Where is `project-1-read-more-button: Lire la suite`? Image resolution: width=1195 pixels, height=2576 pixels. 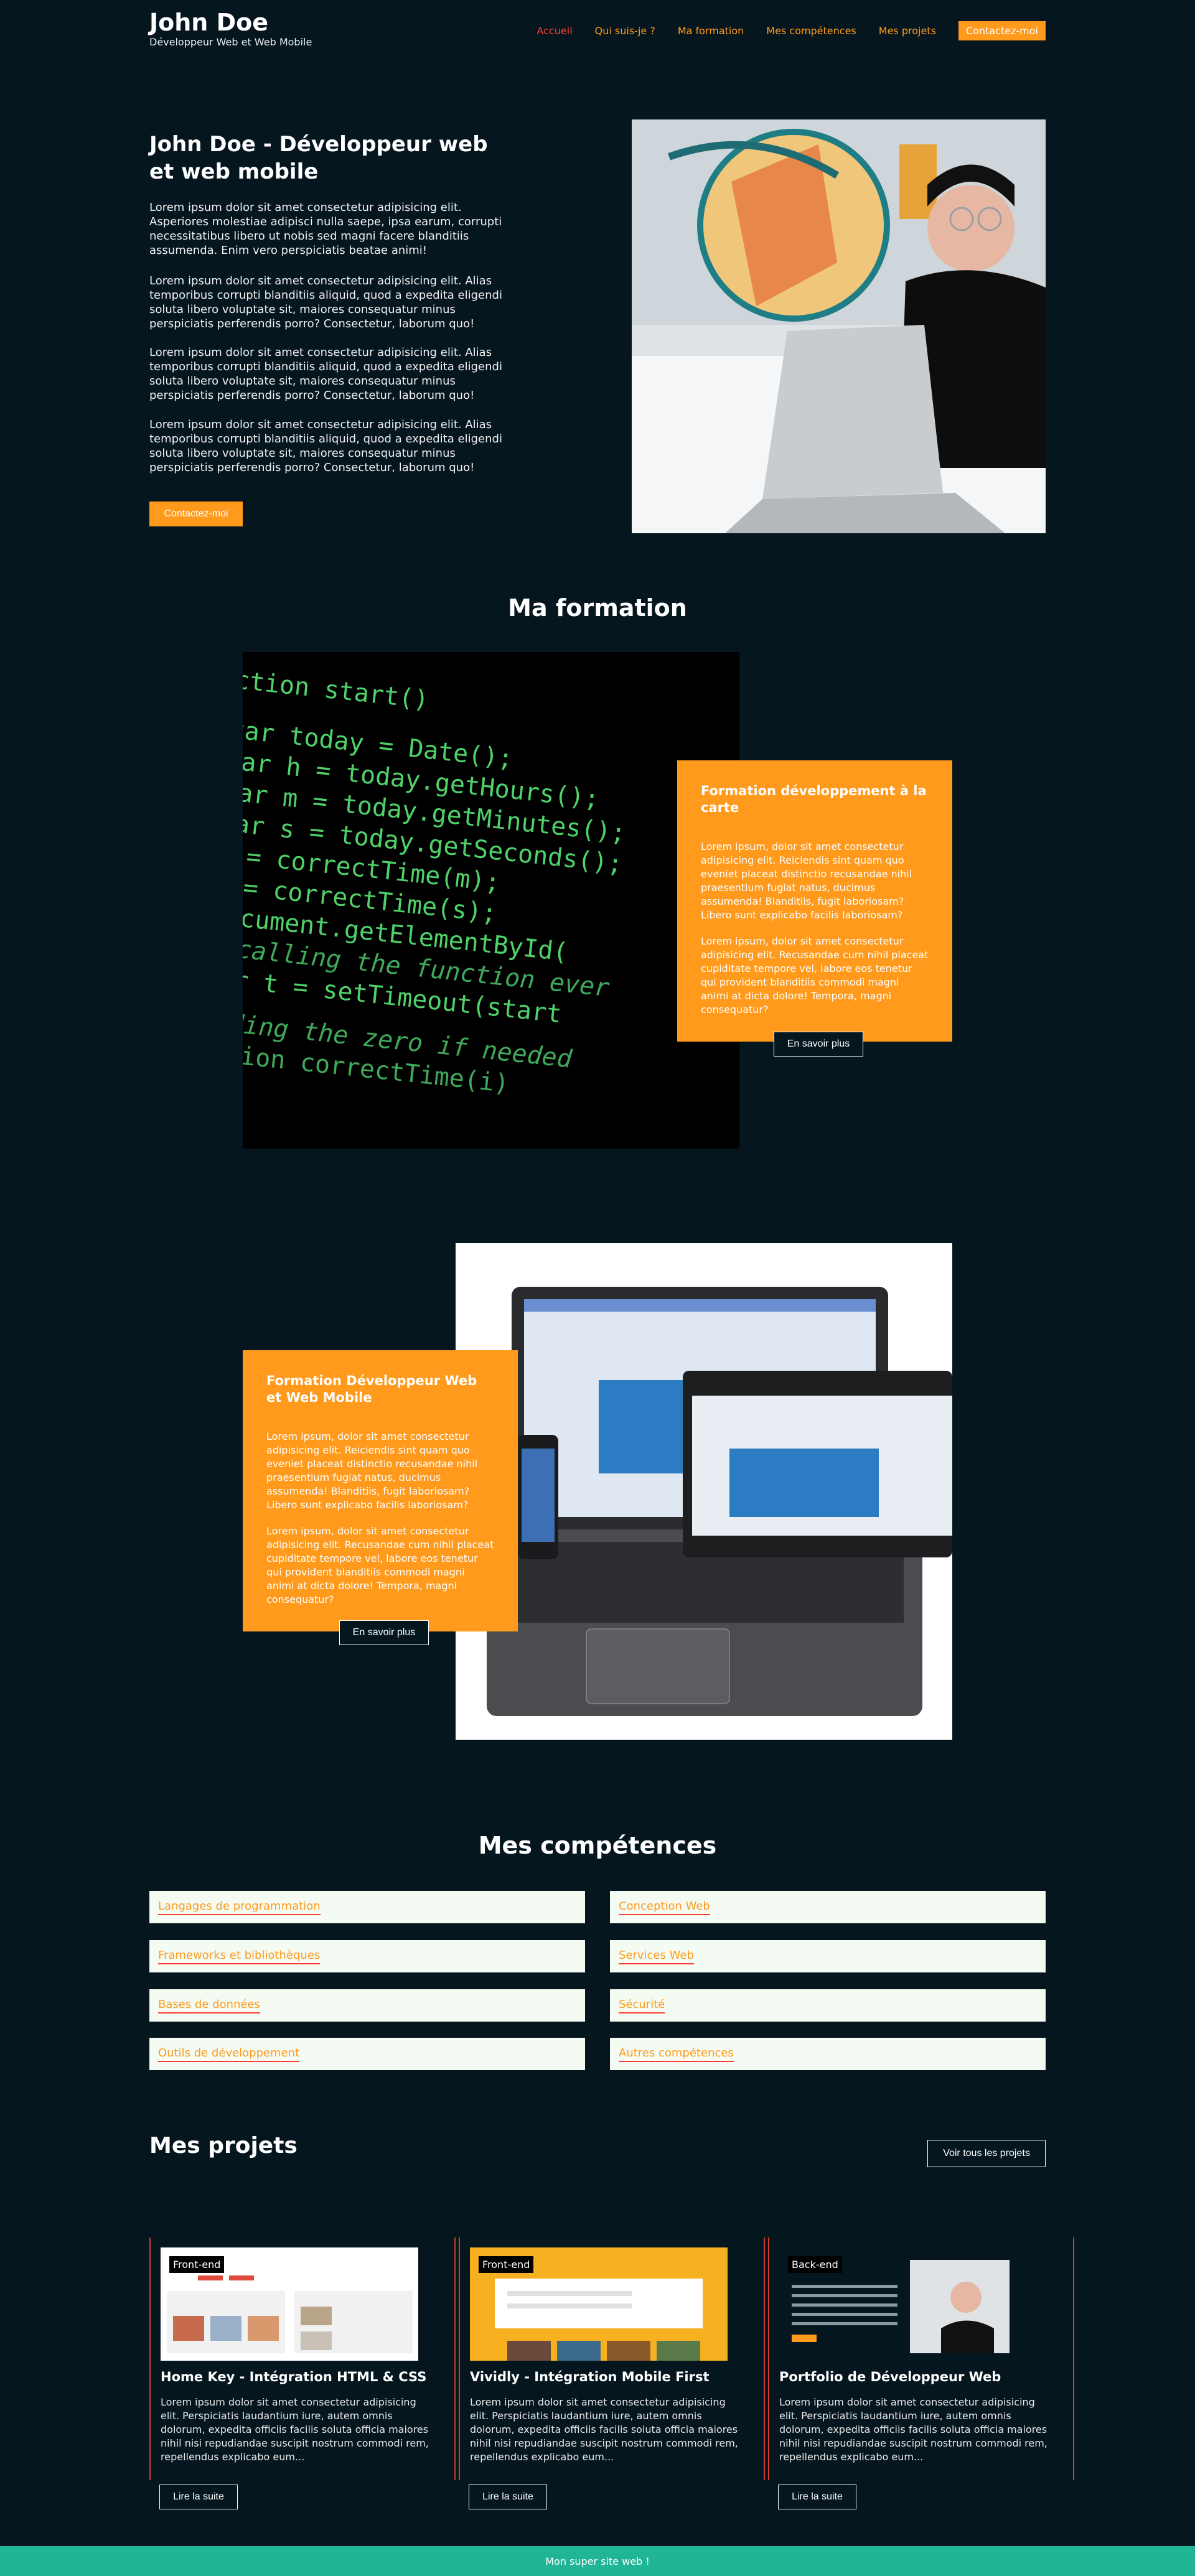 project-1-read-more-button: Lire la suite is located at coordinates (199, 2497).